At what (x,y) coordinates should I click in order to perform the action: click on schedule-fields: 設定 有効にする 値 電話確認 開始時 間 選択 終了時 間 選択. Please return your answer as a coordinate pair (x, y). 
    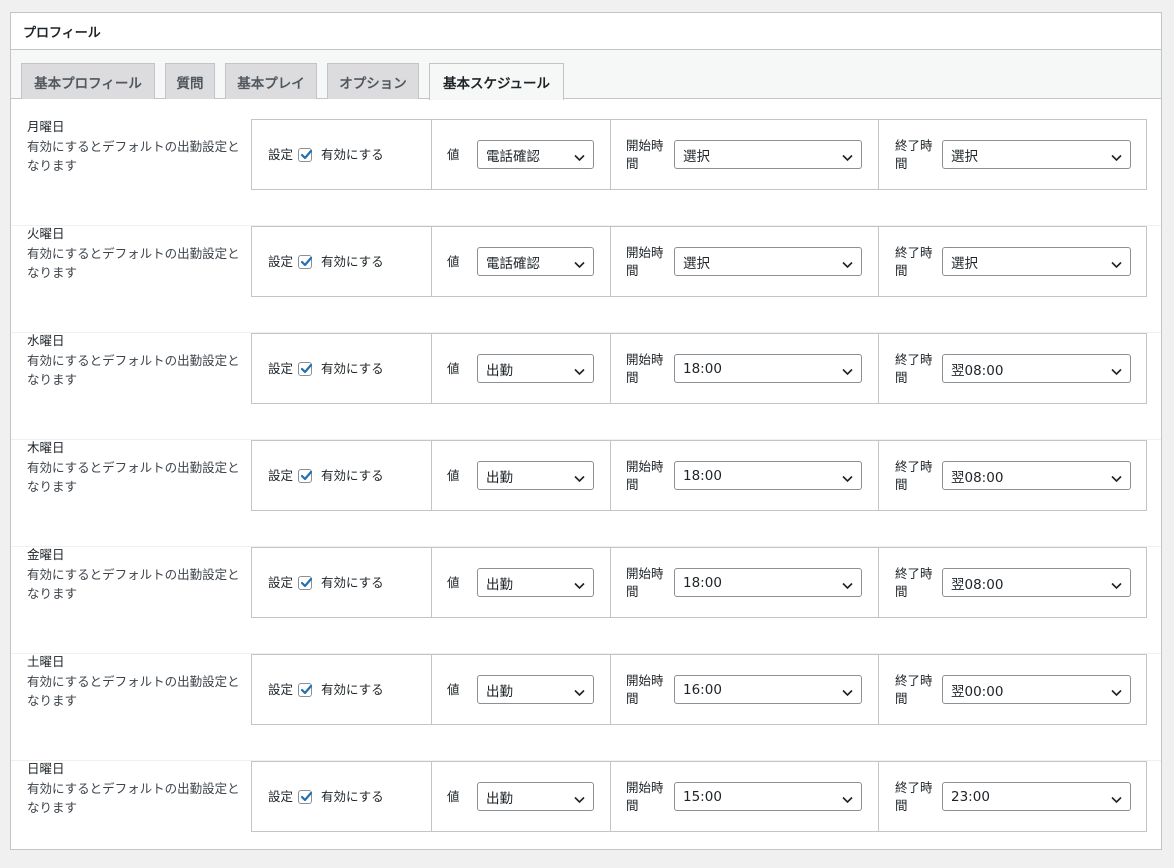
    Looking at the image, I should click on (699, 261).